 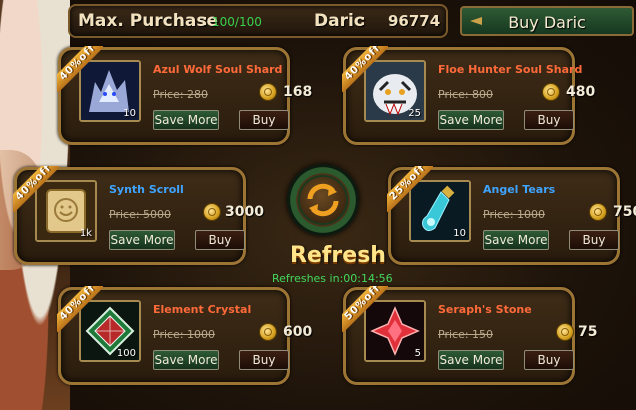 I want to click on daric-colon: :, so click(x=363, y=21).